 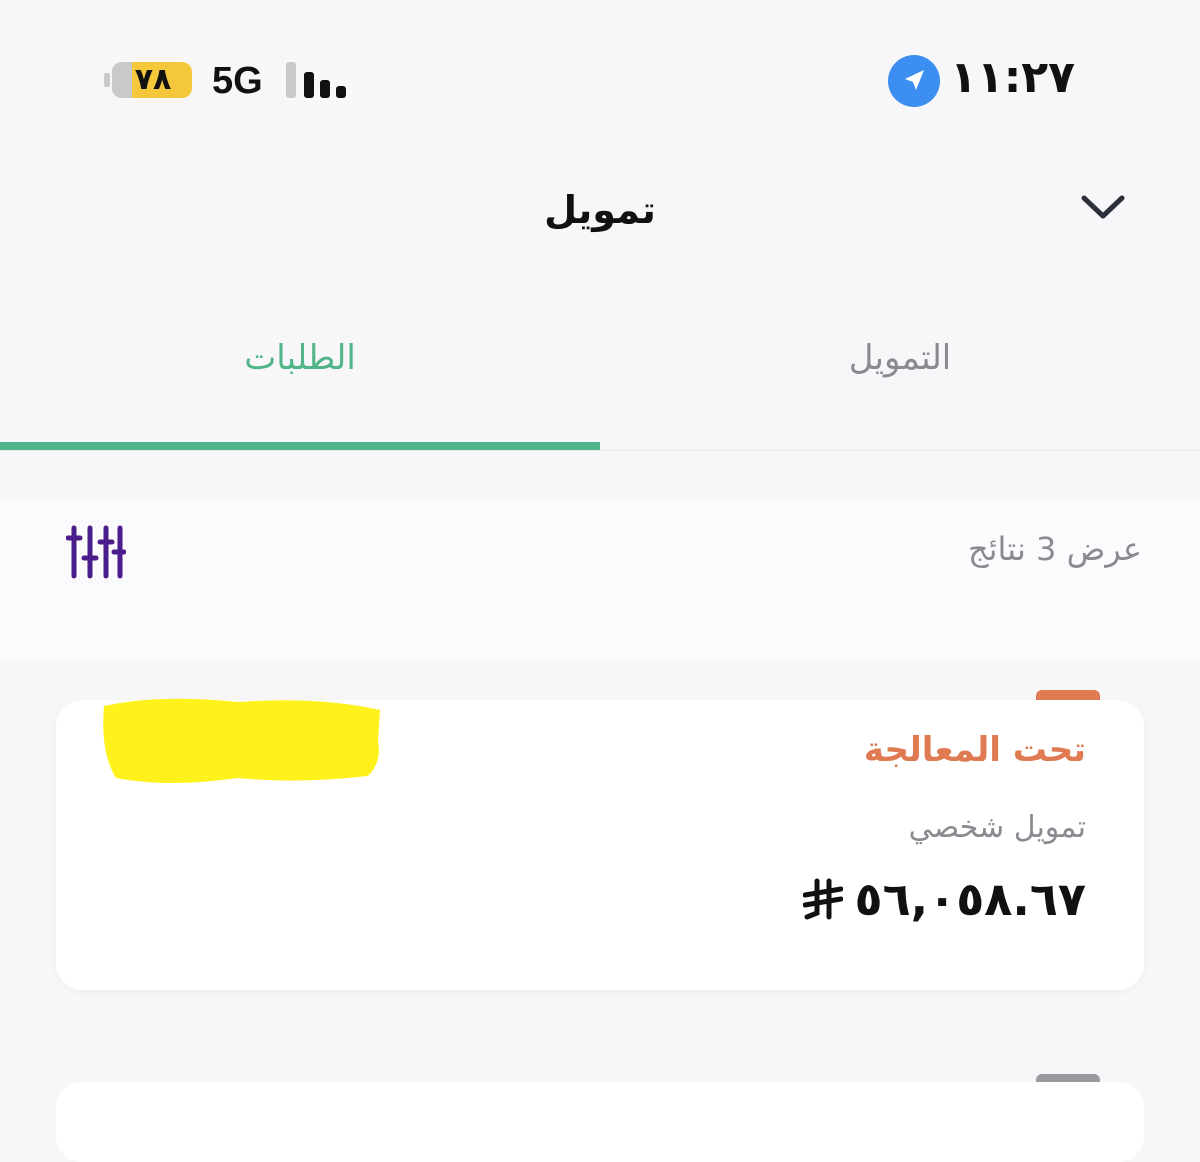 What do you see at coordinates (914, 81) in the screenshot?
I see `location-arrow-icon` at bounding box center [914, 81].